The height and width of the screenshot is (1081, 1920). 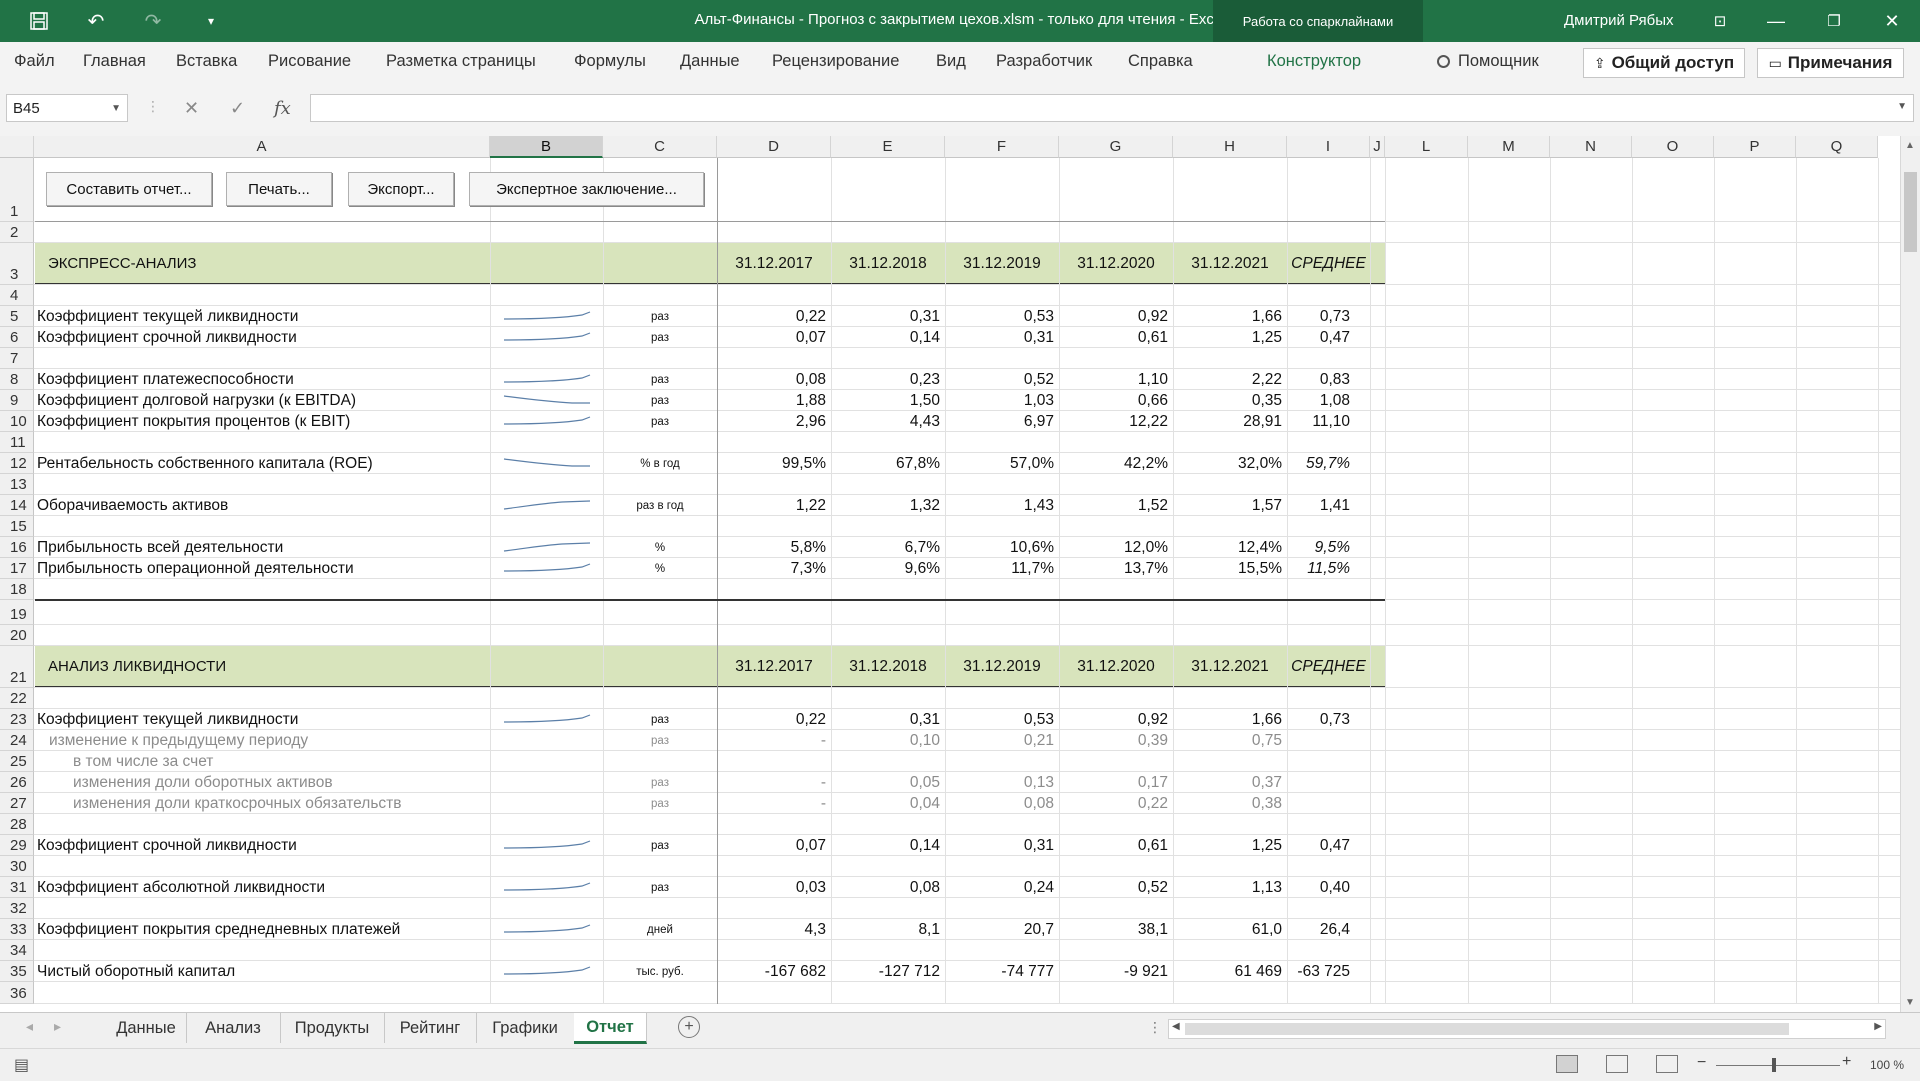 I want to click on zoom-out-icon: −, so click(x=1701, y=1063).